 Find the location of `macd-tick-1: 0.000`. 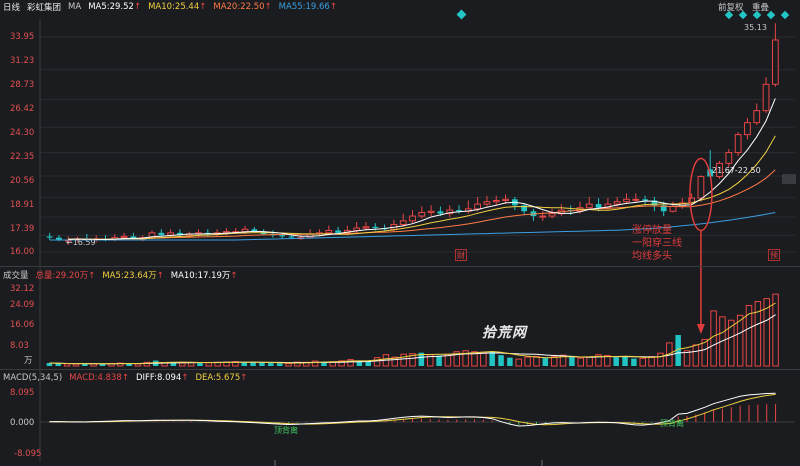

macd-tick-1: 0.000 is located at coordinates (22, 423).